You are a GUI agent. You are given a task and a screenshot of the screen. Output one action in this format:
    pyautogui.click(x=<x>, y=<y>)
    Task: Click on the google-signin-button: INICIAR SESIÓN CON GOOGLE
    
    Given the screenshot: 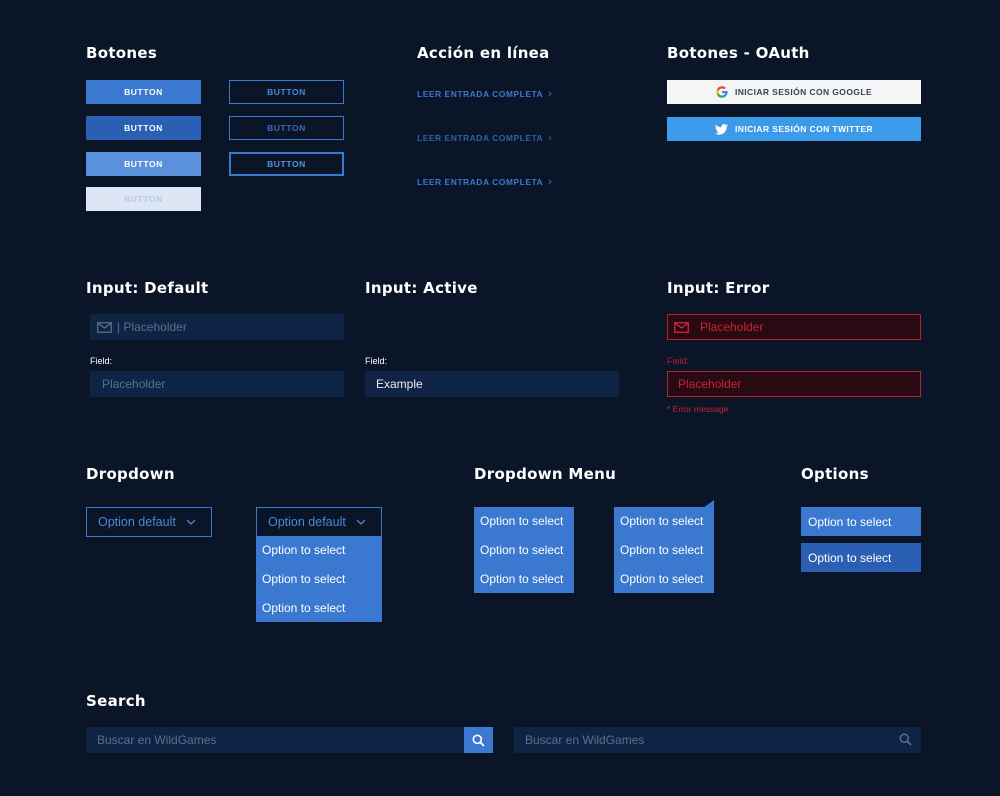 What is the action you would take?
    pyautogui.click(x=794, y=92)
    